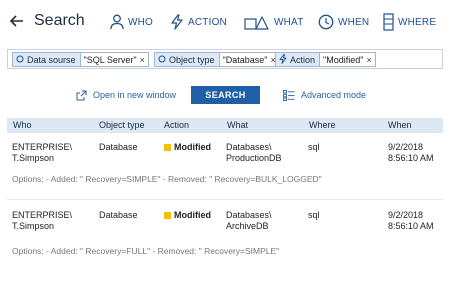 The height and width of the screenshot is (300, 450). I want to click on server-icon, so click(388, 22).